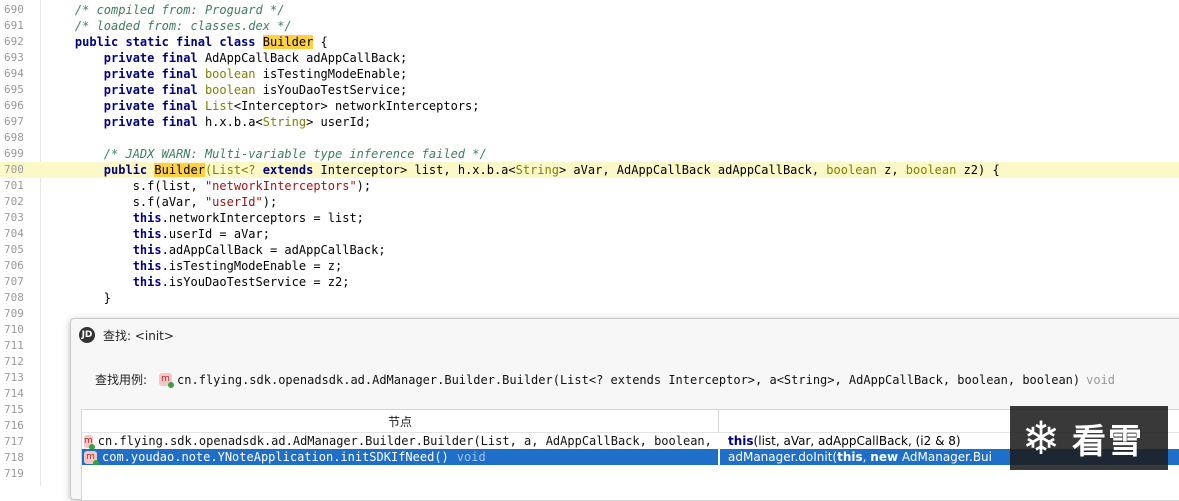 The height and width of the screenshot is (501, 1179). What do you see at coordinates (121, 380) in the screenshot?
I see `find-usages-label: 查找用例:` at bounding box center [121, 380].